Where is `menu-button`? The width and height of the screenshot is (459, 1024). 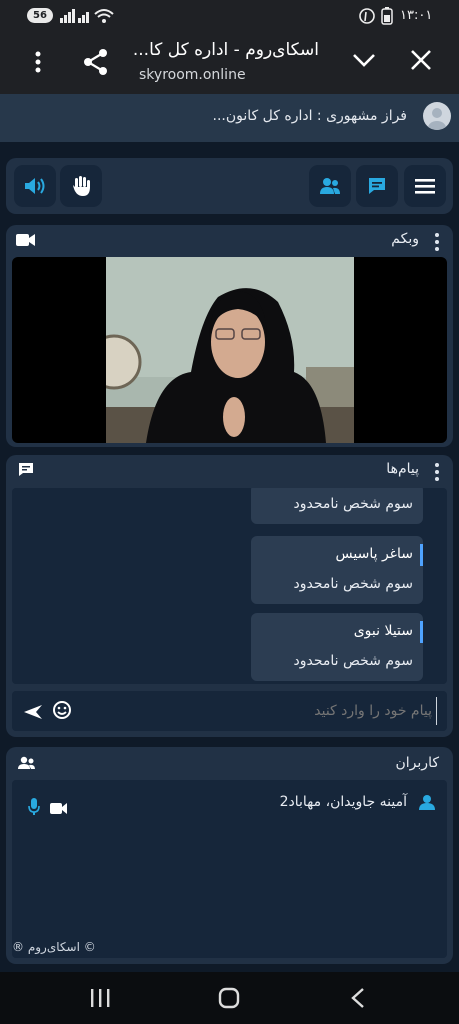
menu-button is located at coordinates (425, 186).